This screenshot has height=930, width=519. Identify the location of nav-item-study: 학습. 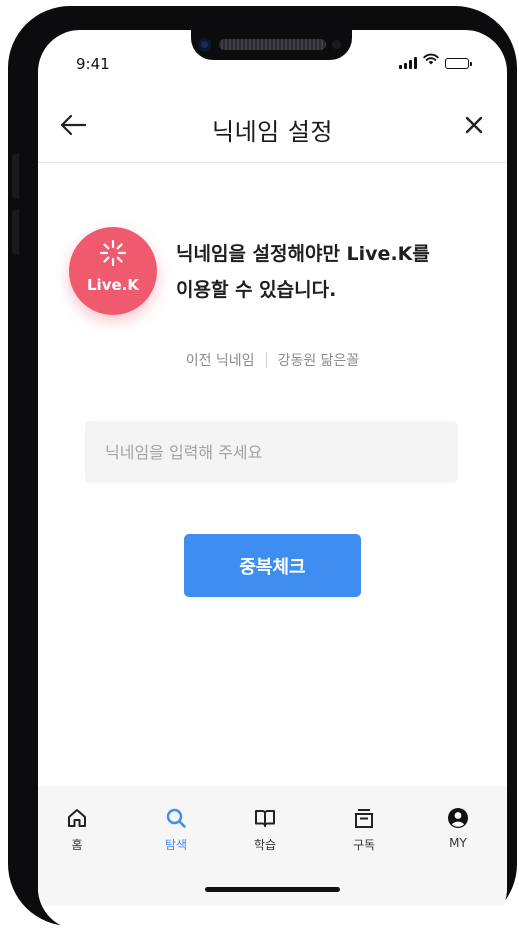
(265, 829).